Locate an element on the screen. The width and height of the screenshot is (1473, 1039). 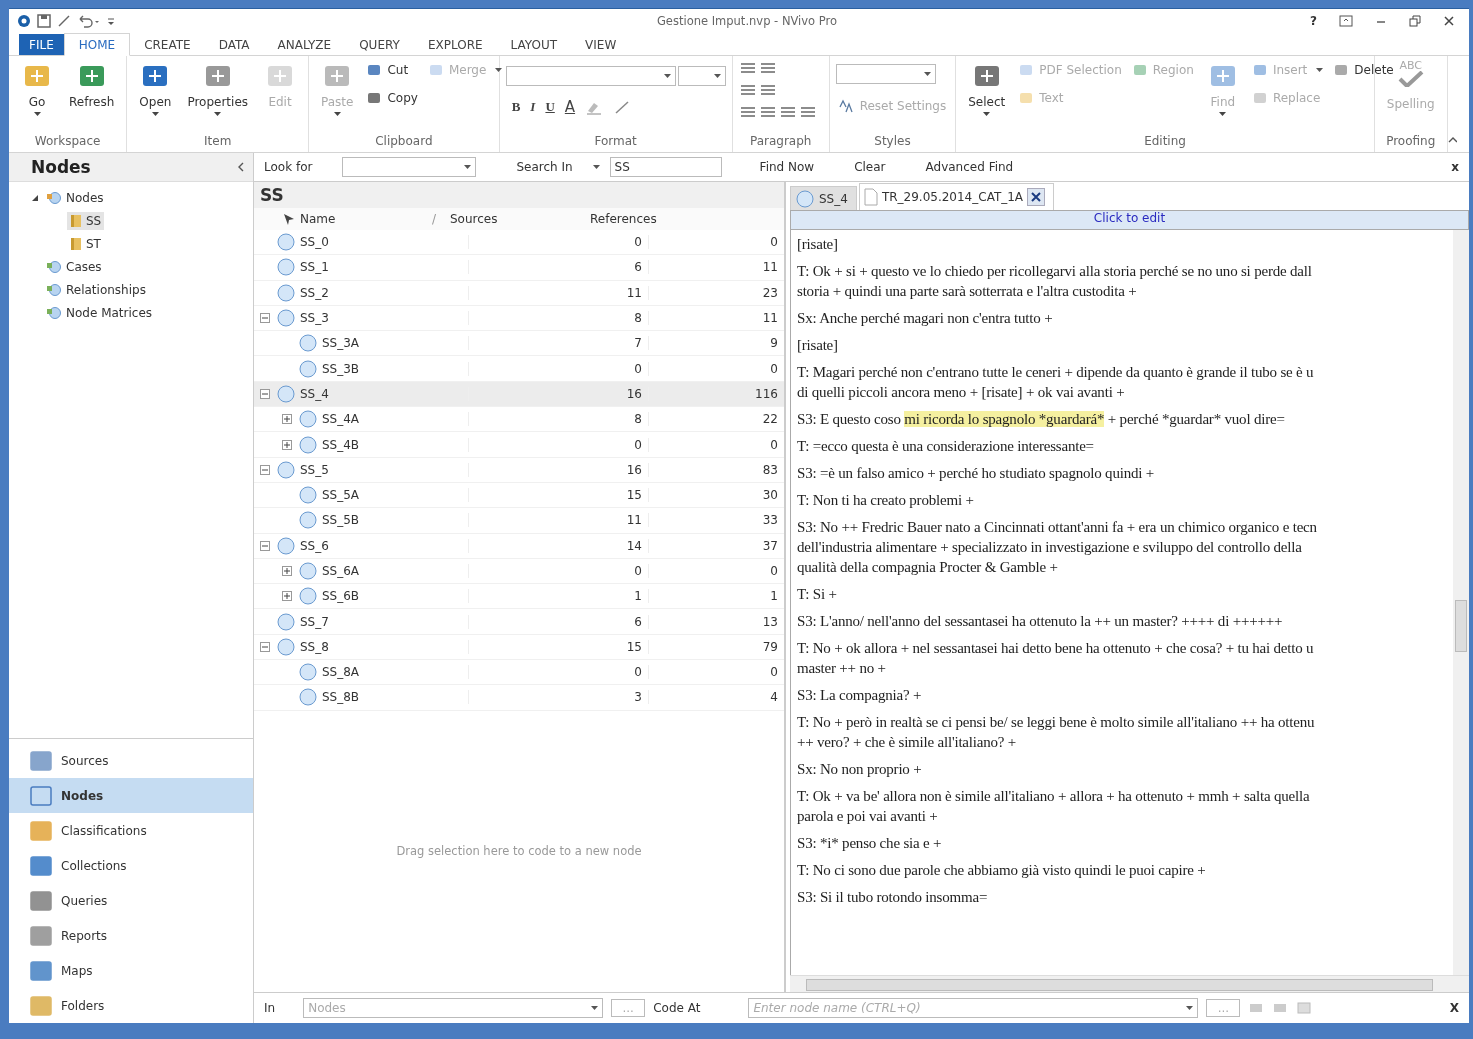
table-cell: 13 is located at coordinates (716, 621).